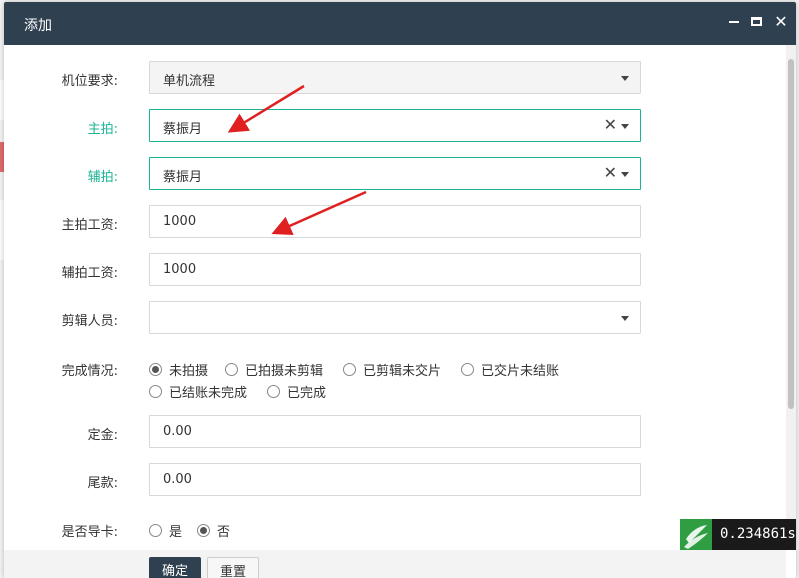  I want to click on status-option-not-shot: 未拍摄, so click(178, 369).